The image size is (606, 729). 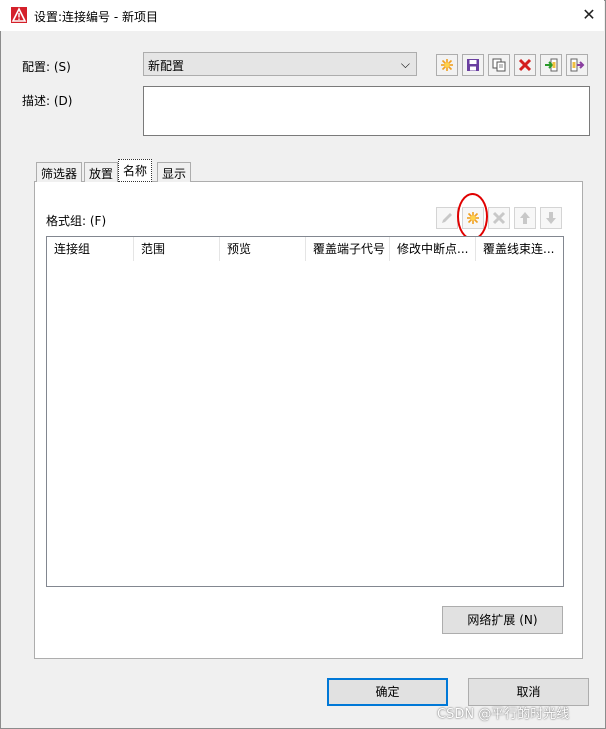 I want to click on move-up-icon, so click(x=525, y=218).